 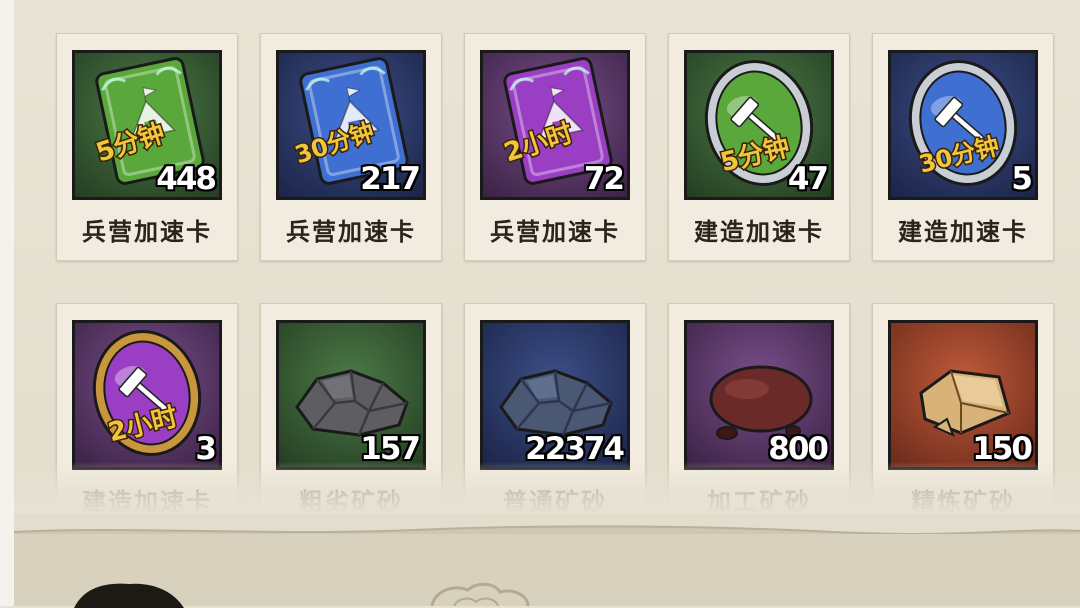 What do you see at coordinates (129, 595) in the screenshot?
I see `ink-tree-silhouette` at bounding box center [129, 595].